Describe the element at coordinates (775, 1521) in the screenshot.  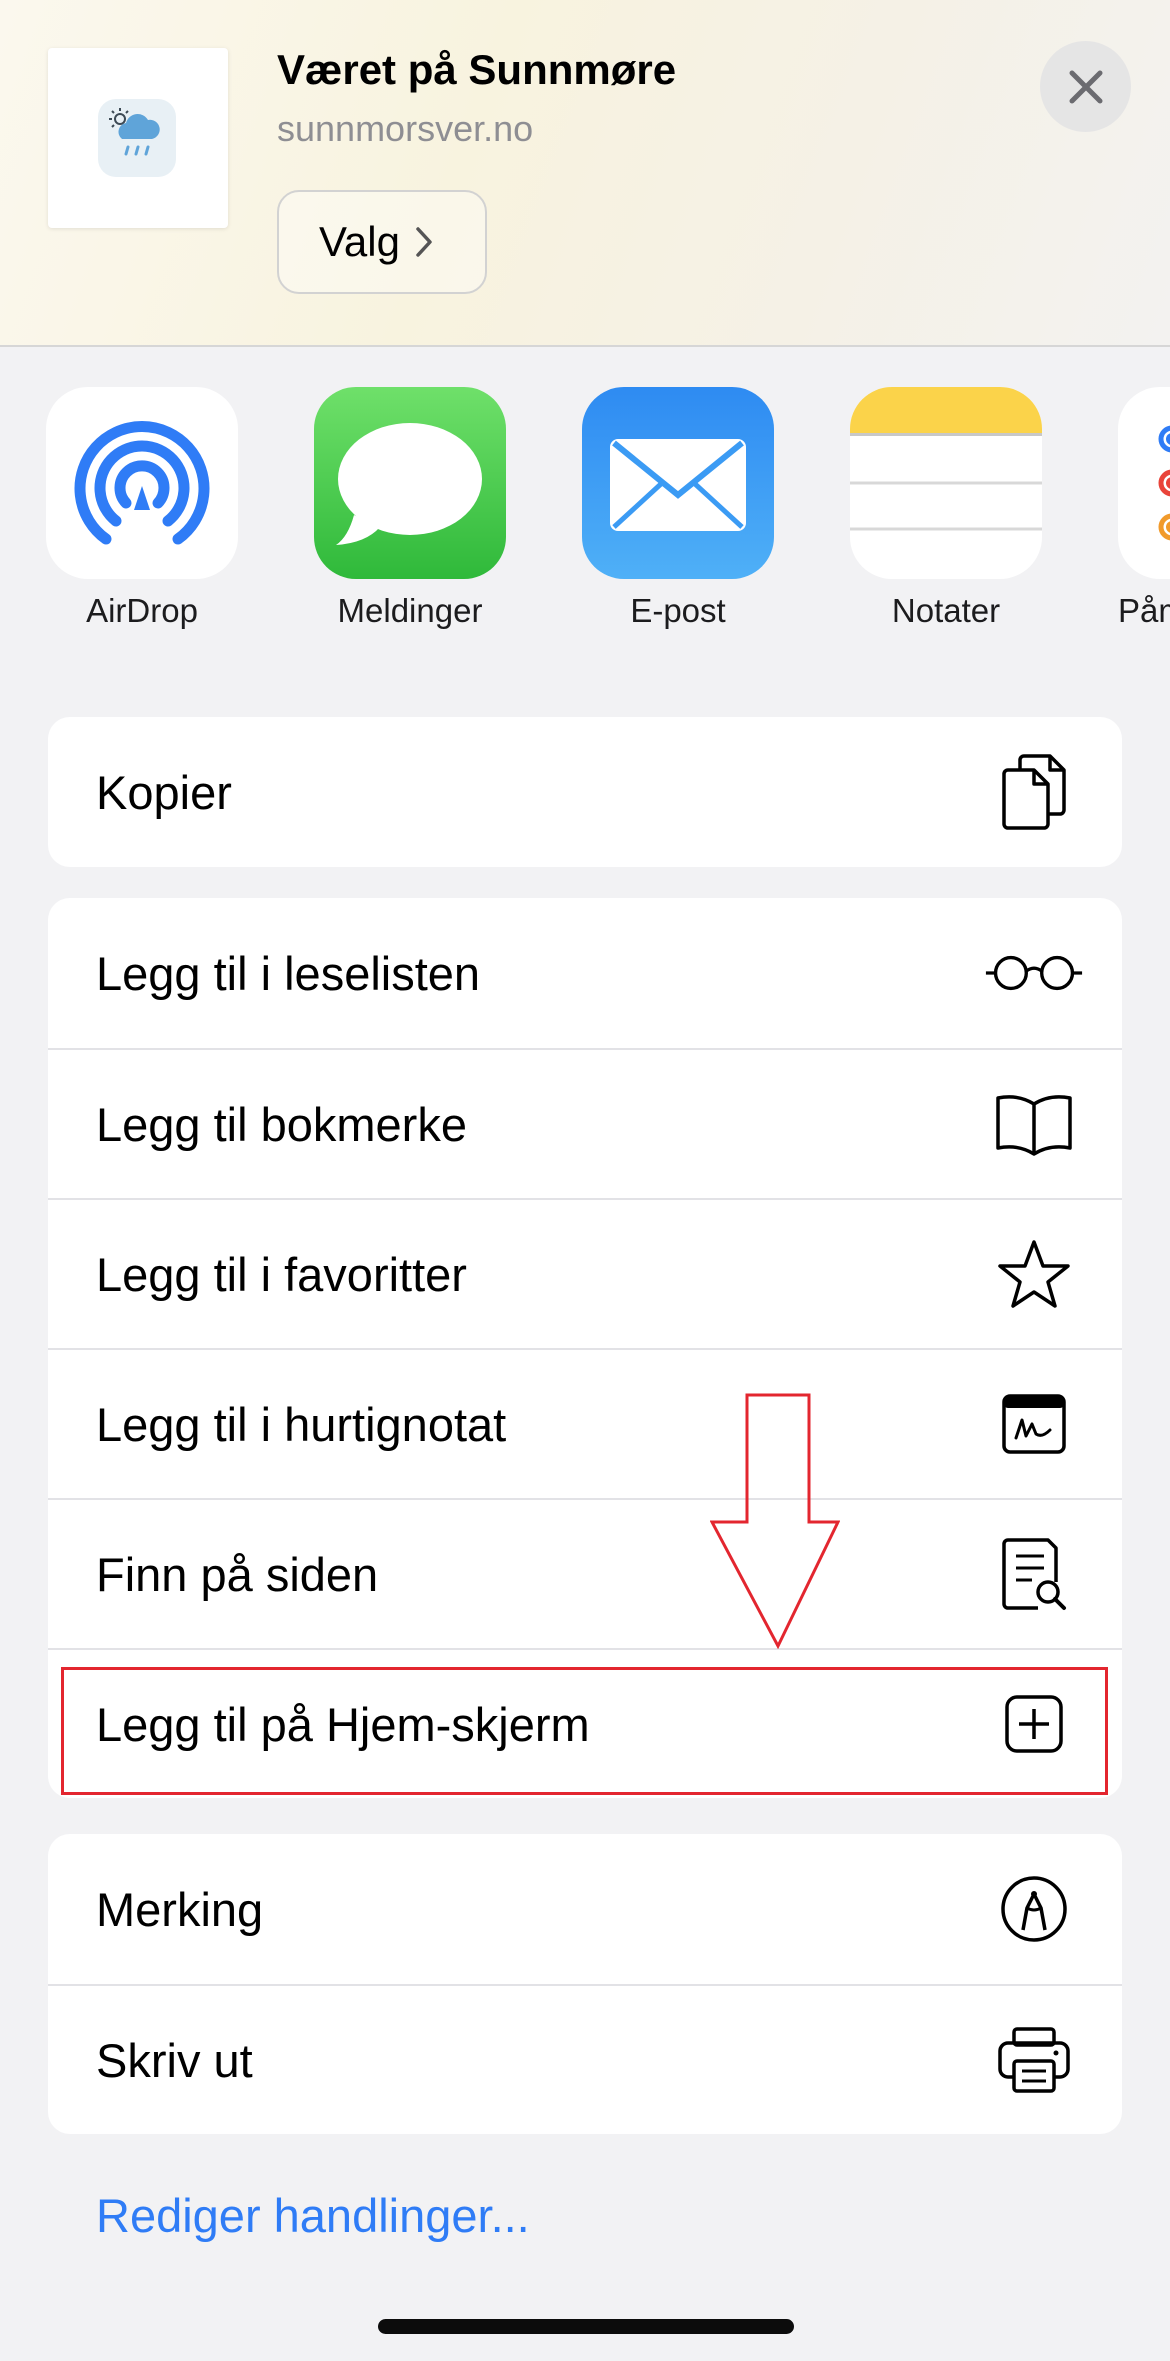
I see `down-arrow-annotation` at that location.